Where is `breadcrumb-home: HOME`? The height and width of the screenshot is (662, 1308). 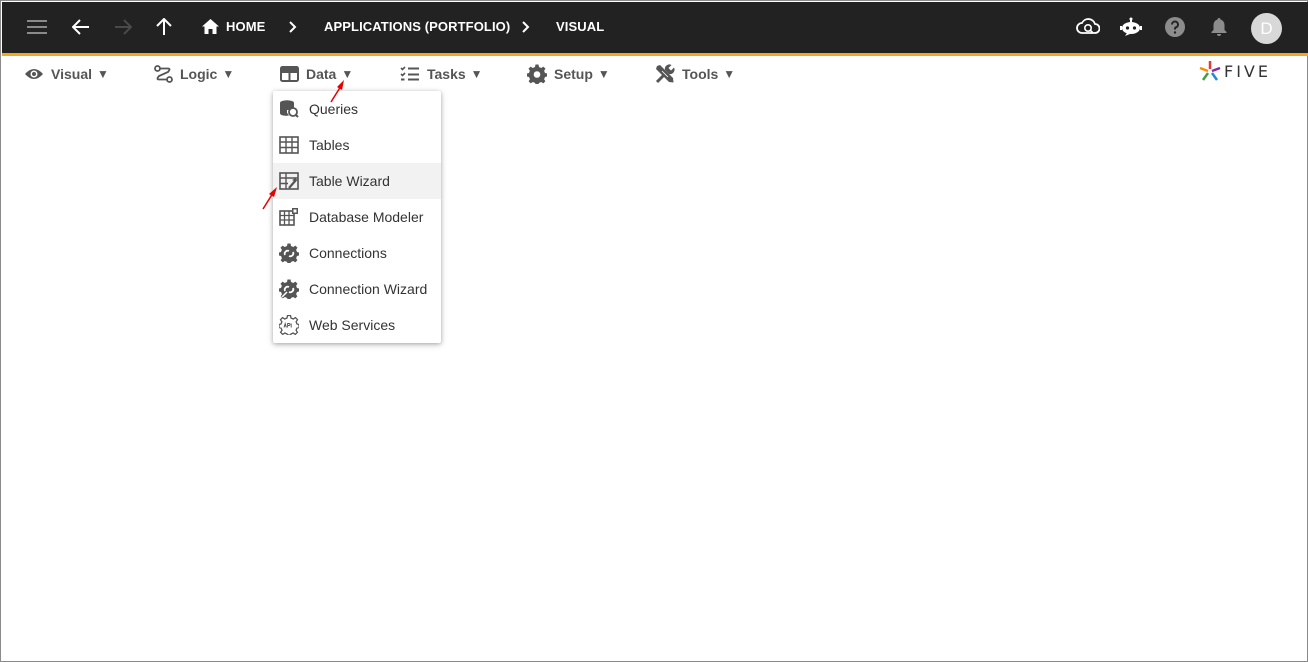 breadcrumb-home: HOME is located at coordinates (233, 26).